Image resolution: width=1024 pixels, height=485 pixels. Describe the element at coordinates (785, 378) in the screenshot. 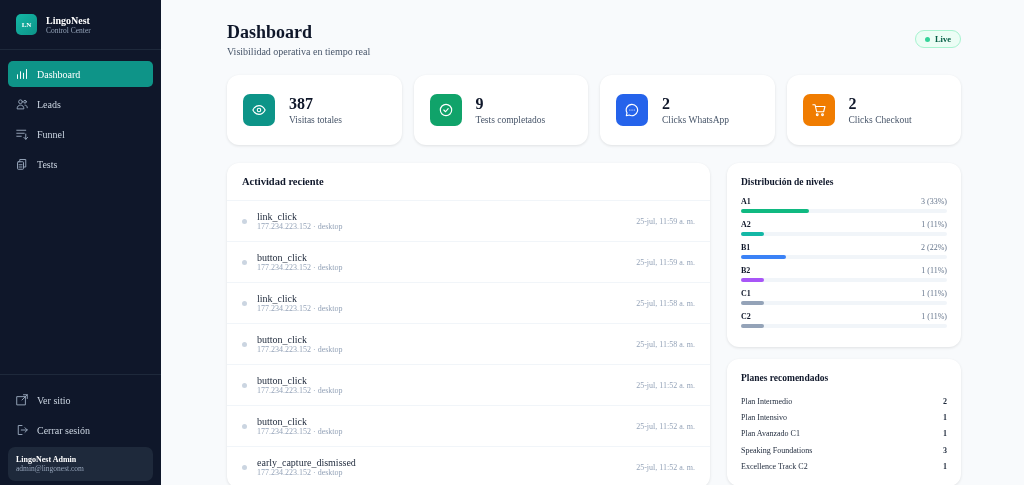

I see `card-title: Planes recomendados` at that location.